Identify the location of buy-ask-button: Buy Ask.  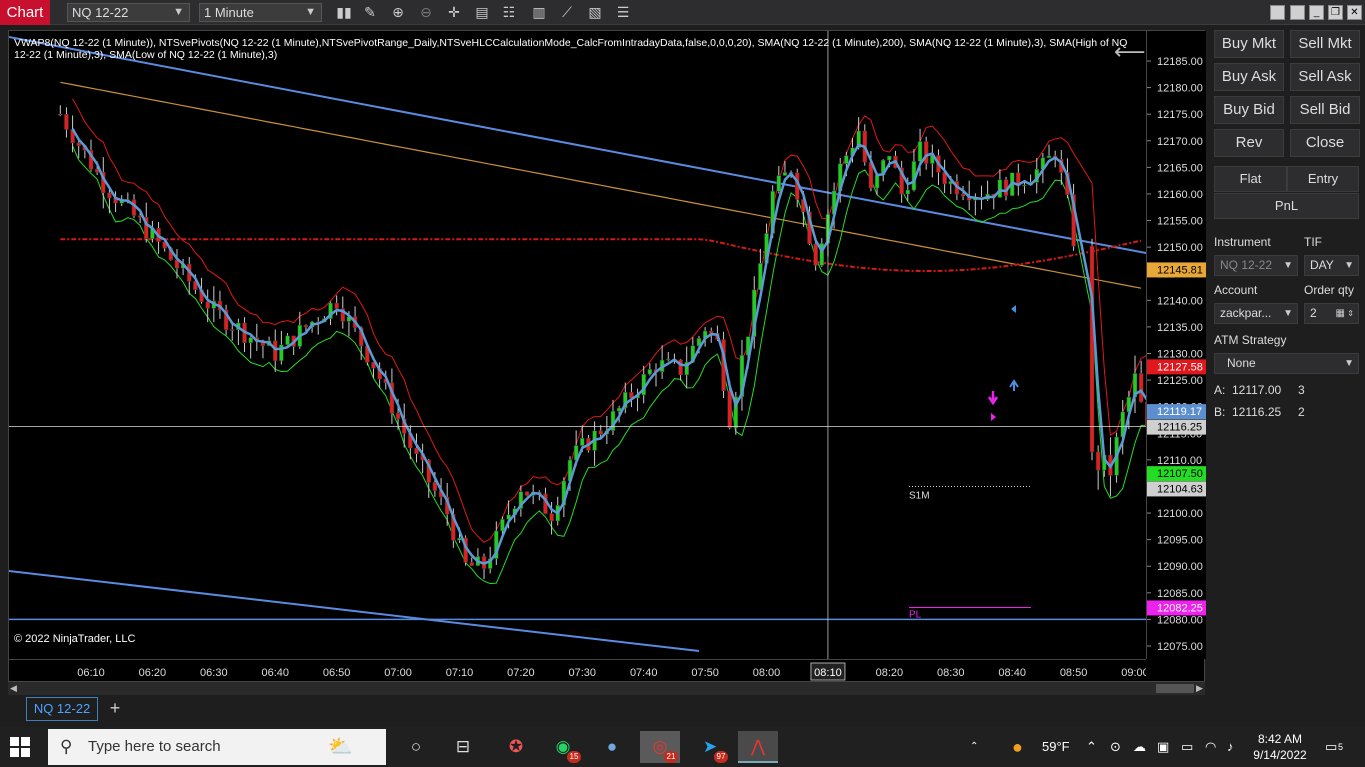
(1249, 77).